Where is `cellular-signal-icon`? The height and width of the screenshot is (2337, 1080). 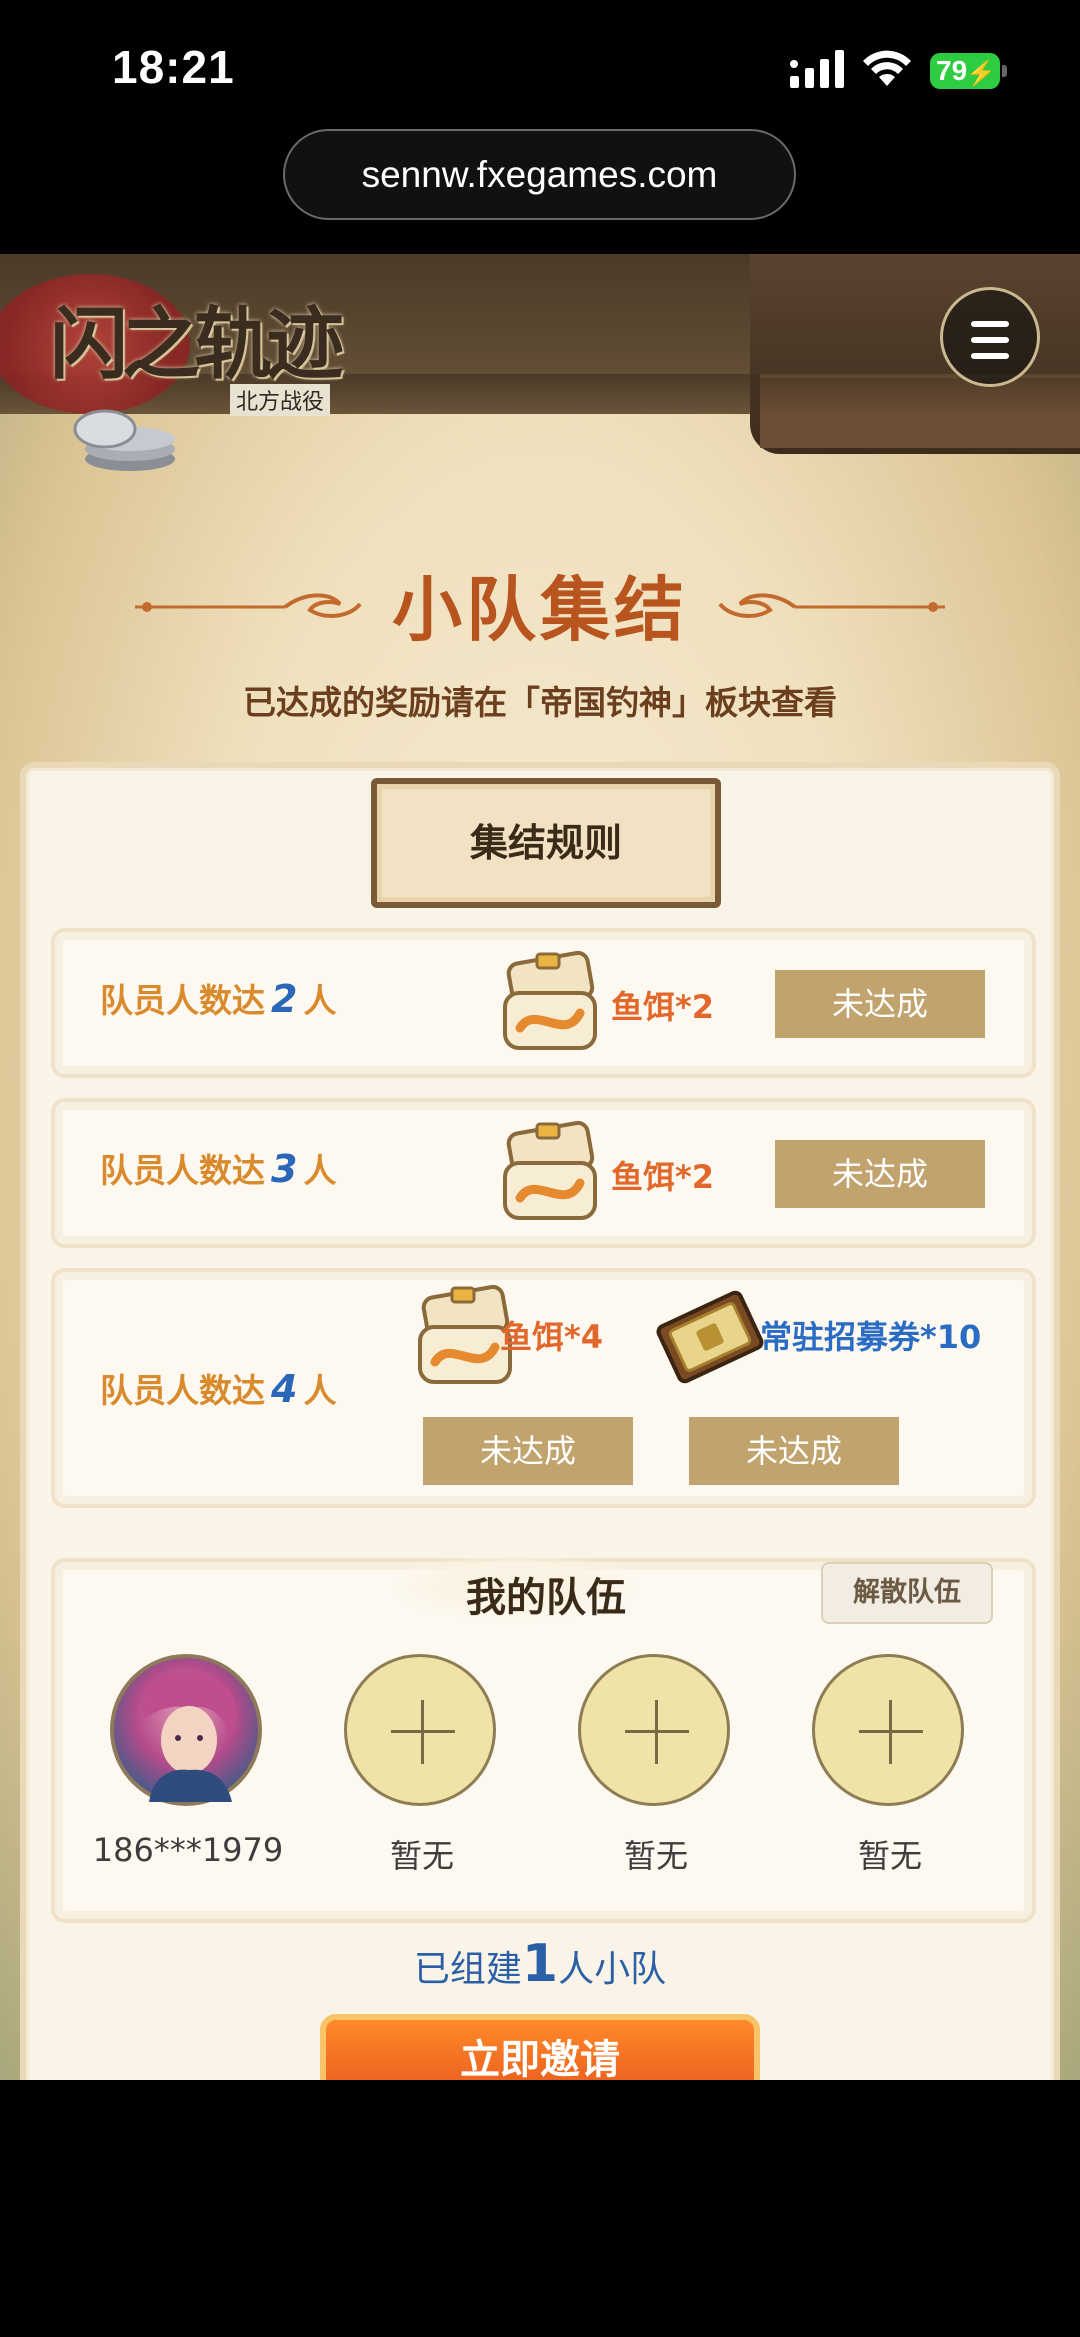 cellular-signal-icon is located at coordinates (817, 69).